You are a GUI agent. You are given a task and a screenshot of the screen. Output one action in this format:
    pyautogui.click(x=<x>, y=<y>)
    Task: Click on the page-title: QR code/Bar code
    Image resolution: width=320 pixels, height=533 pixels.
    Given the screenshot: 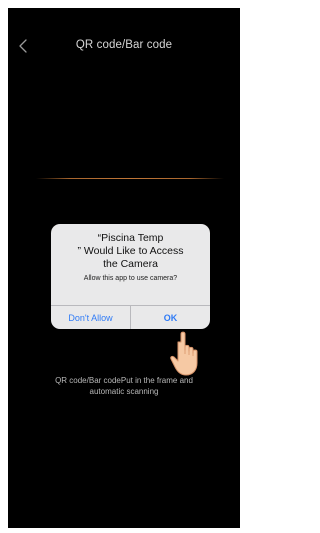 What is the action you would take?
    pyautogui.click(x=124, y=45)
    